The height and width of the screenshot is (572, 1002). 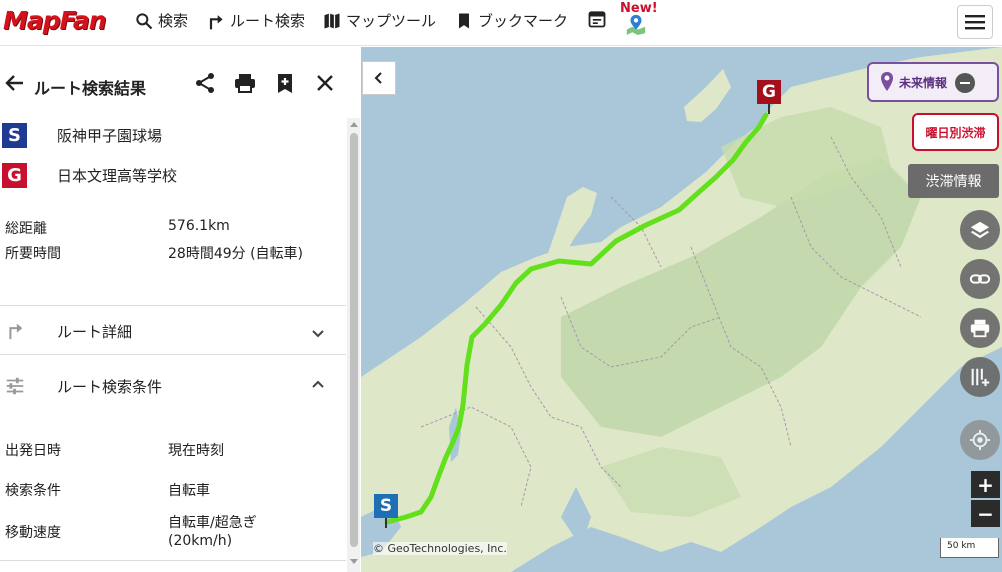 I want to click on search-condition-label: 検索条件, so click(x=33, y=491).